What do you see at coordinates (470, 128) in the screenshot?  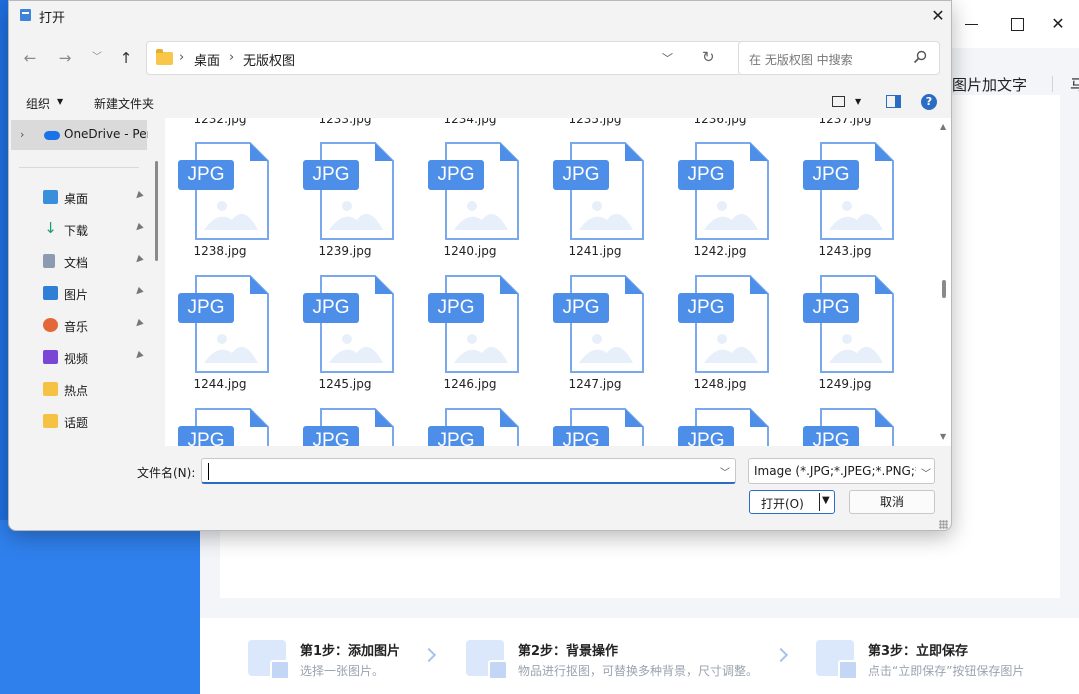 I see `file-item: JPG1234.jpg` at bounding box center [470, 128].